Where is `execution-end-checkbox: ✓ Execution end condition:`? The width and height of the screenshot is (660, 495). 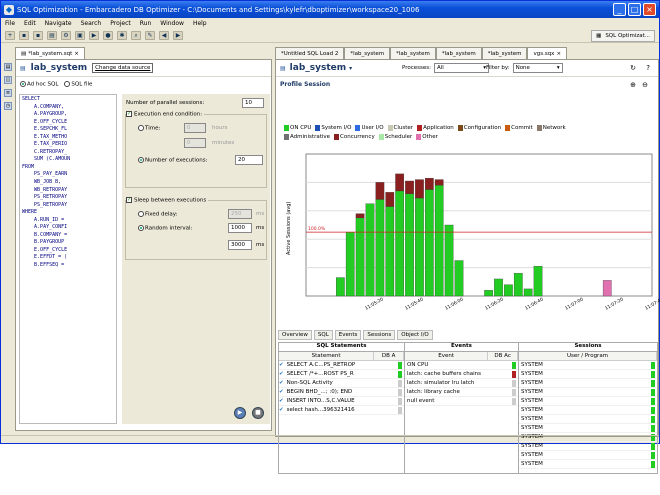 execution-end-checkbox: ✓ Execution end condition: is located at coordinates (165, 114).